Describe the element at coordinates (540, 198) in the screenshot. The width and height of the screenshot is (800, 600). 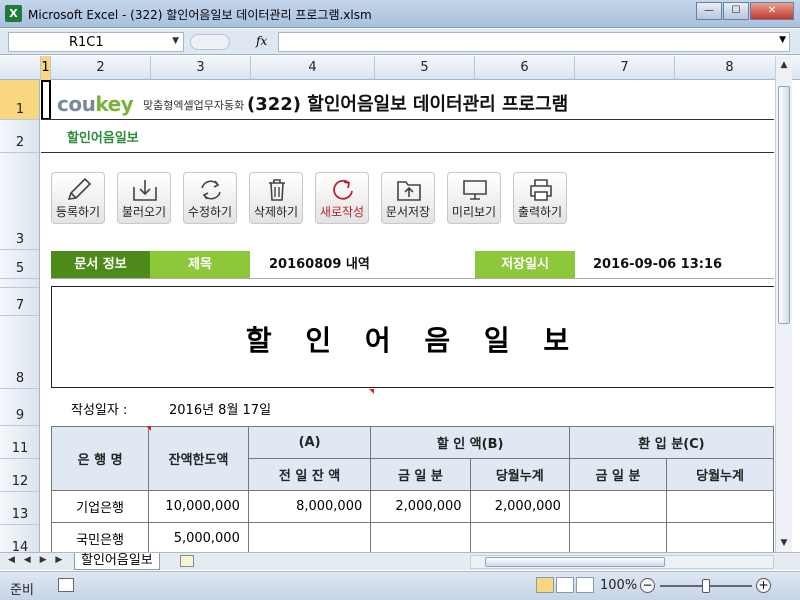
I see `print-button: 출력하기` at that location.